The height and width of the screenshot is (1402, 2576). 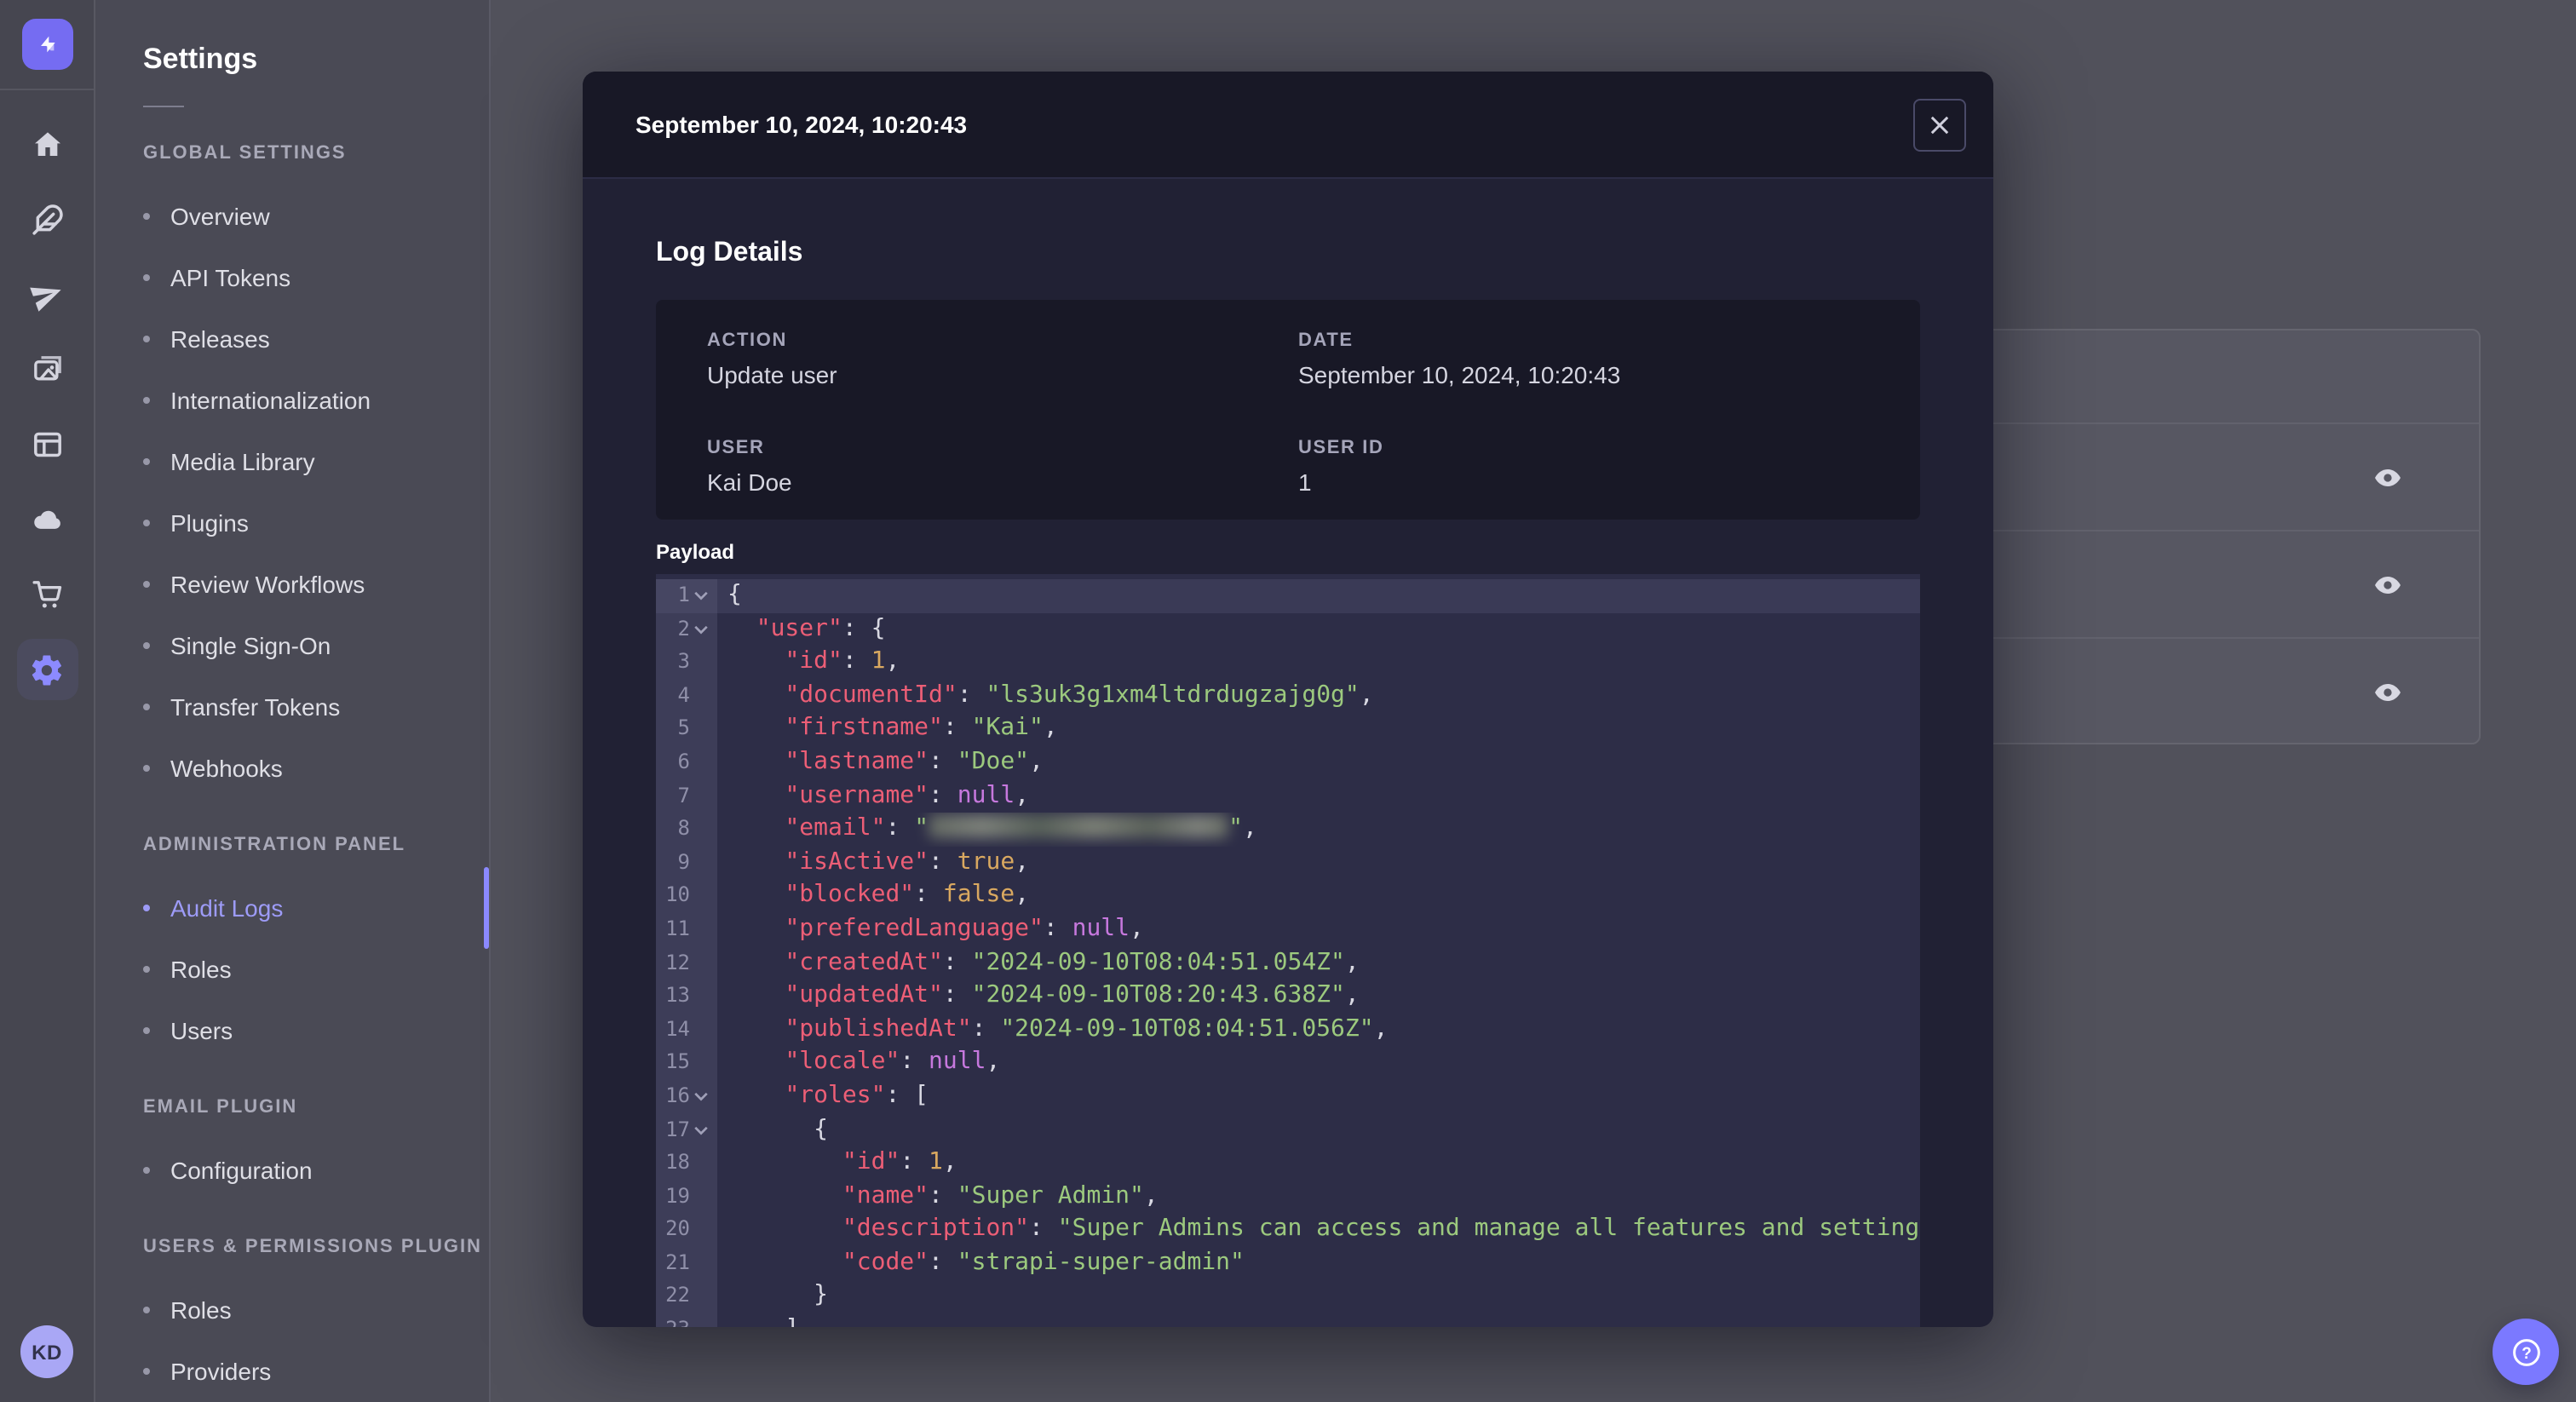 I want to click on sidebar-item-configuration: Configuration, so click(x=316, y=1170).